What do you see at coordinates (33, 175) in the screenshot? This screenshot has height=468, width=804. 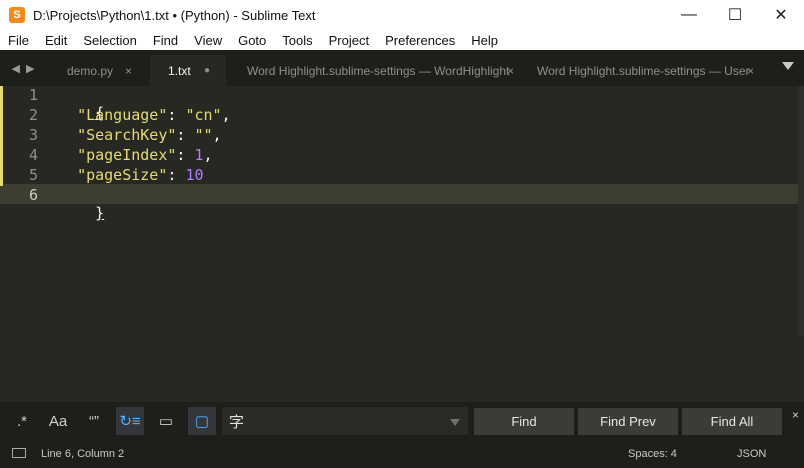 I see `line-number: 5` at bounding box center [33, 175].